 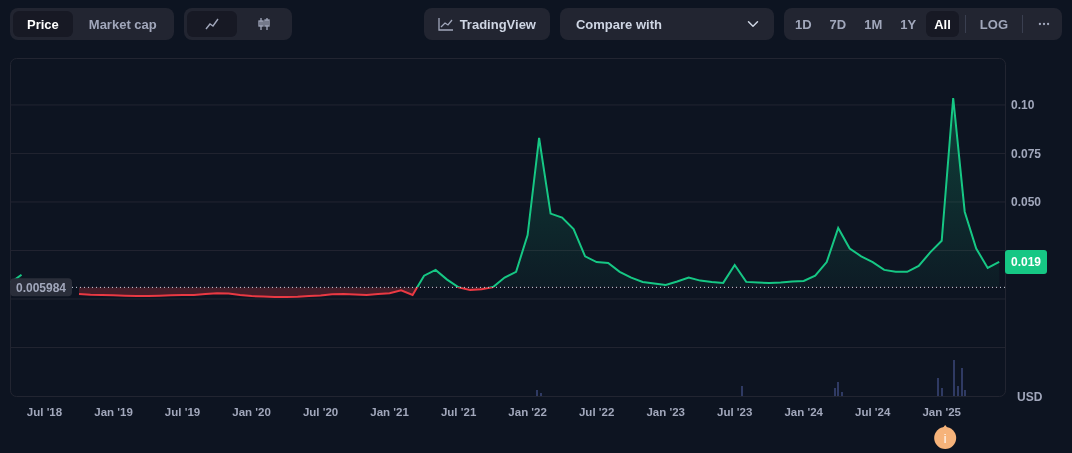 I want to click on current-price-label: 0.019, so click(x=1026, y=261).